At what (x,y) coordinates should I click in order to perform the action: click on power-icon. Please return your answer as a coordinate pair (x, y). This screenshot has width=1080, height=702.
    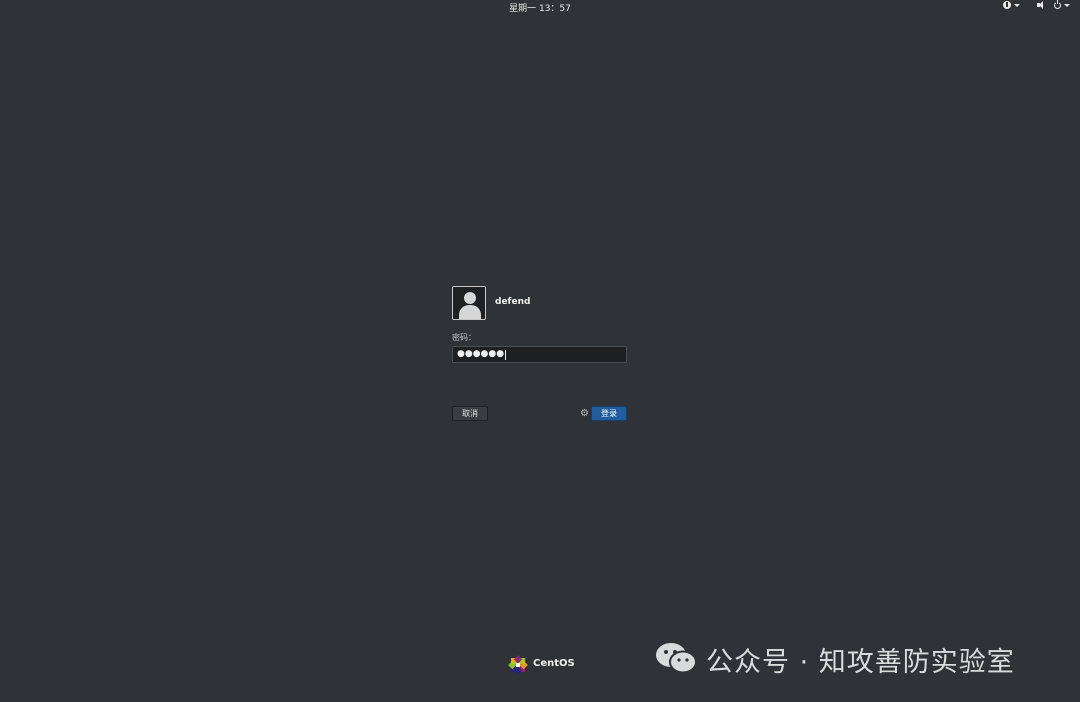
    Looking at the image, I should click on (1057, 4).